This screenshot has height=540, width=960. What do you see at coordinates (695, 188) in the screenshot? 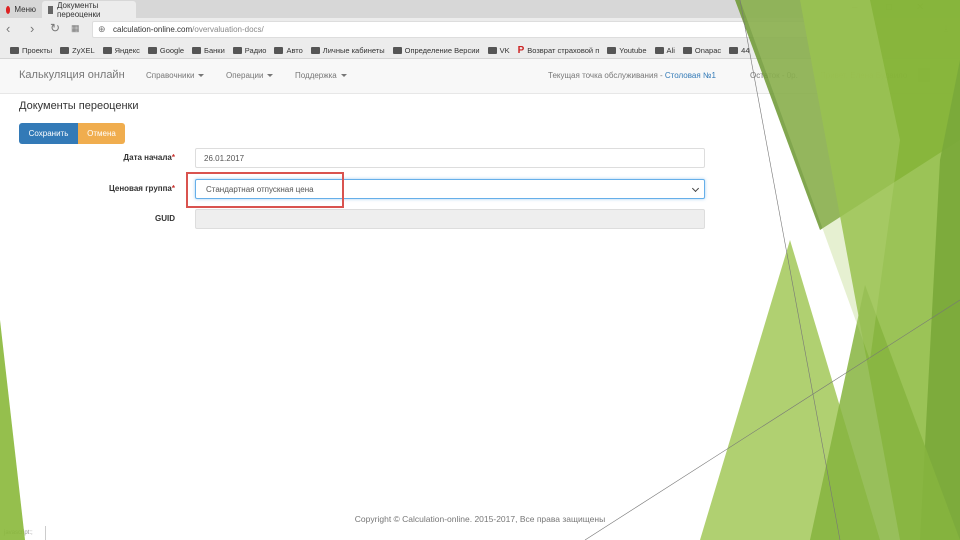
I see `chevron-down-icon` at bounding box center [695, 188].